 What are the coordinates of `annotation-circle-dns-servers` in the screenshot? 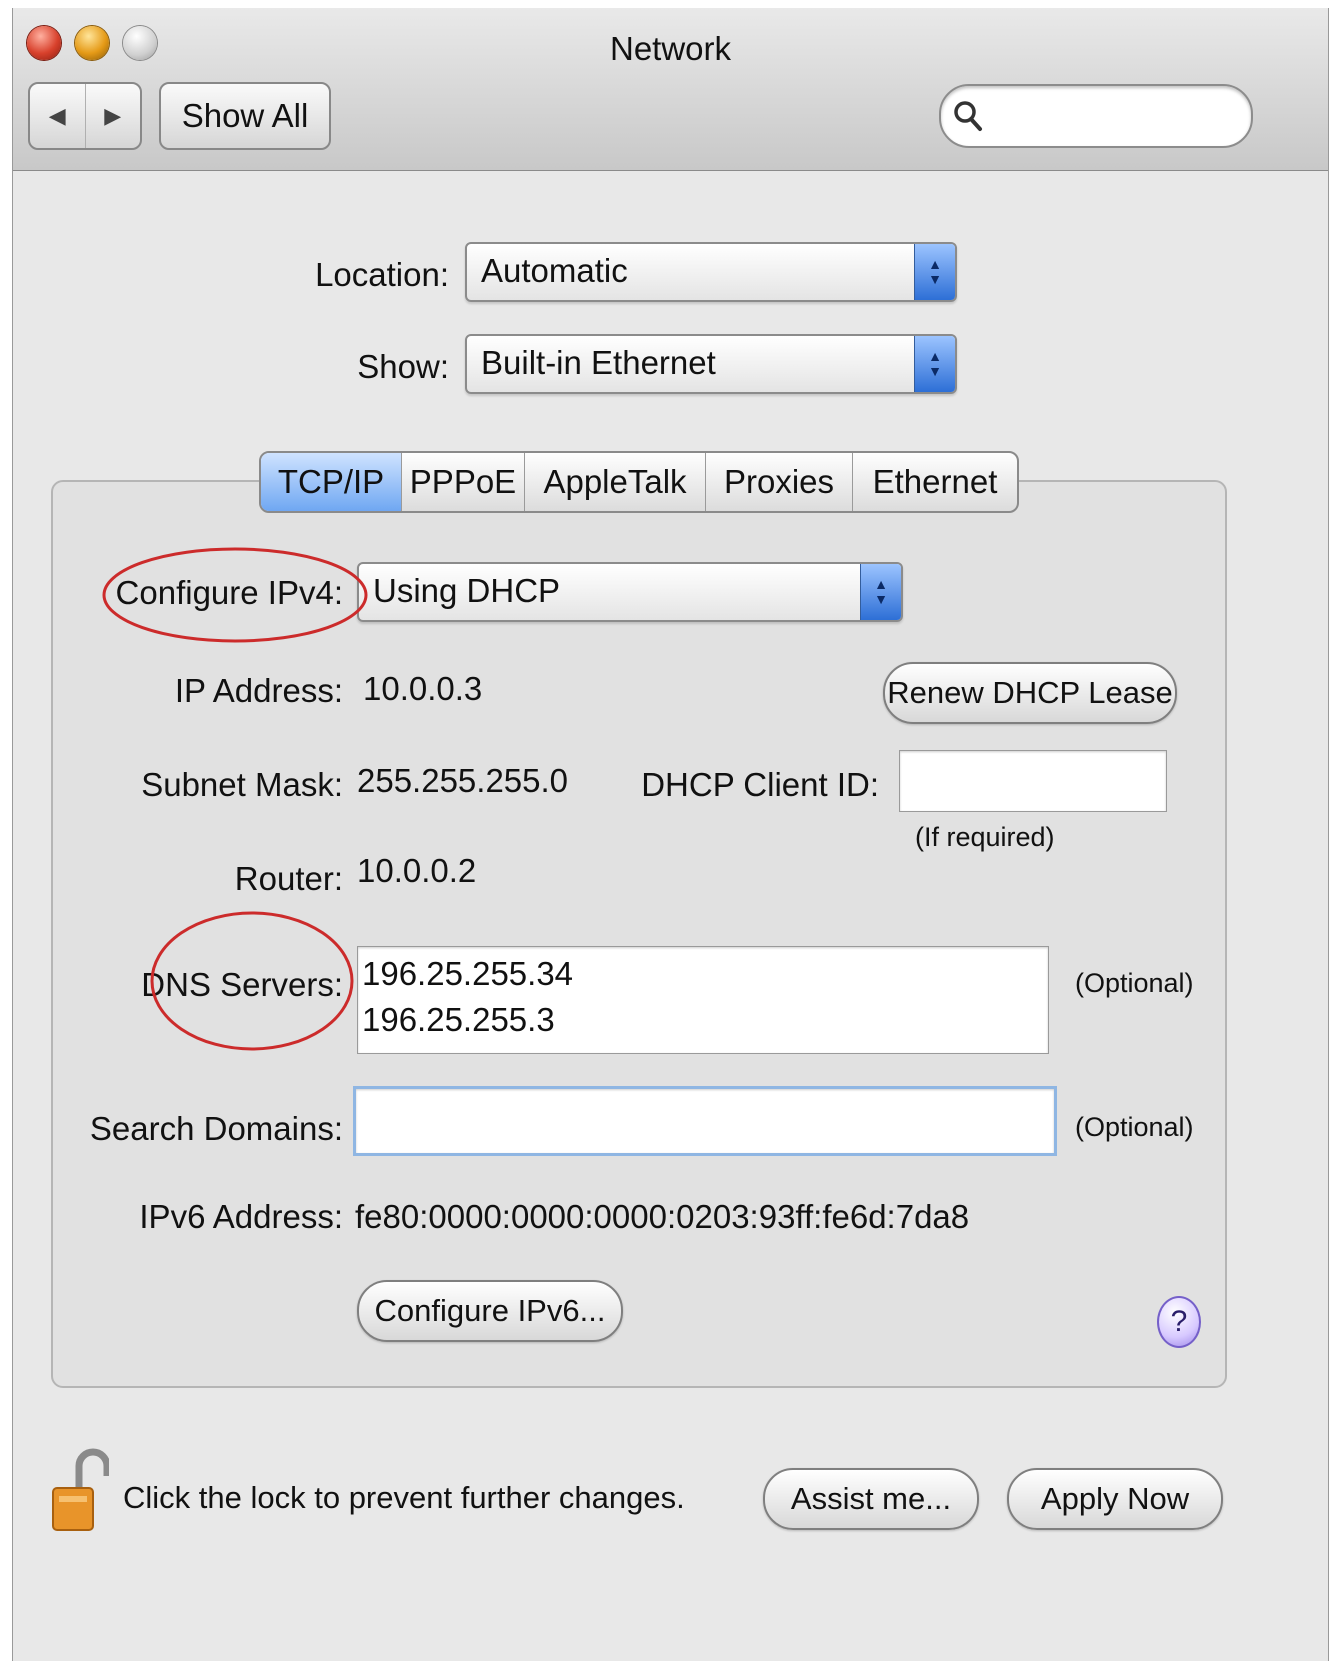 It's located at (252, 981).